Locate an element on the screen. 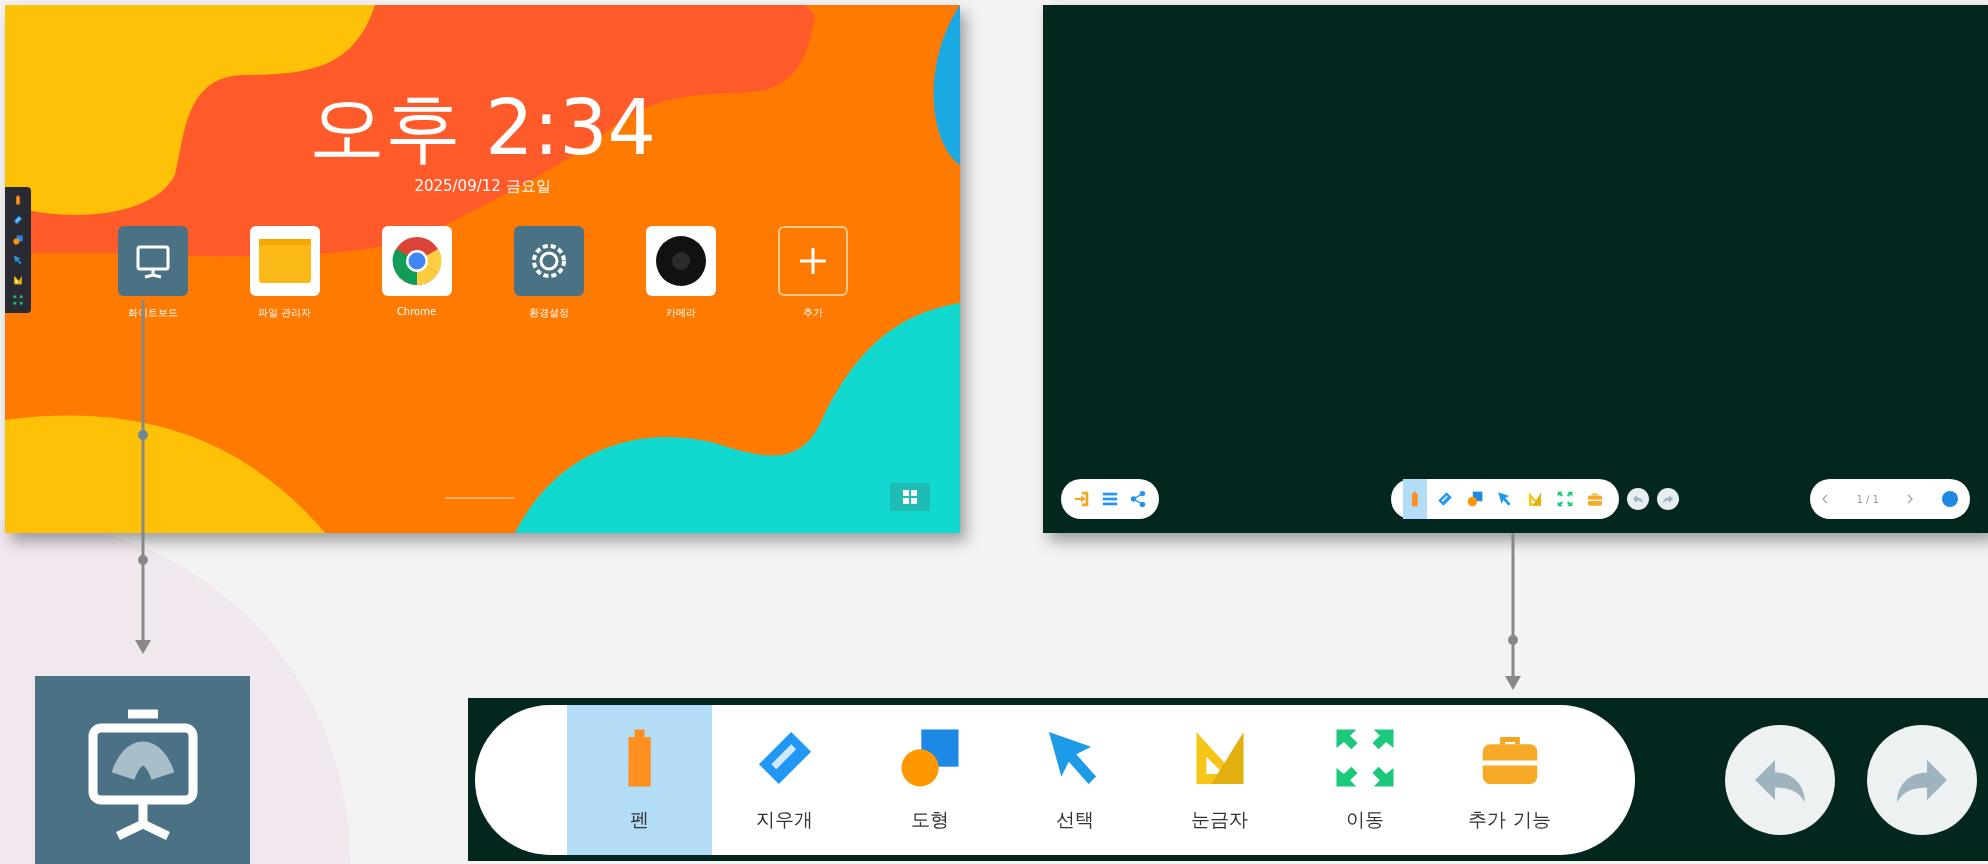 This screenshot has width=1988, height=864. chevron-left-icon is located at coordinates (1825, 499).